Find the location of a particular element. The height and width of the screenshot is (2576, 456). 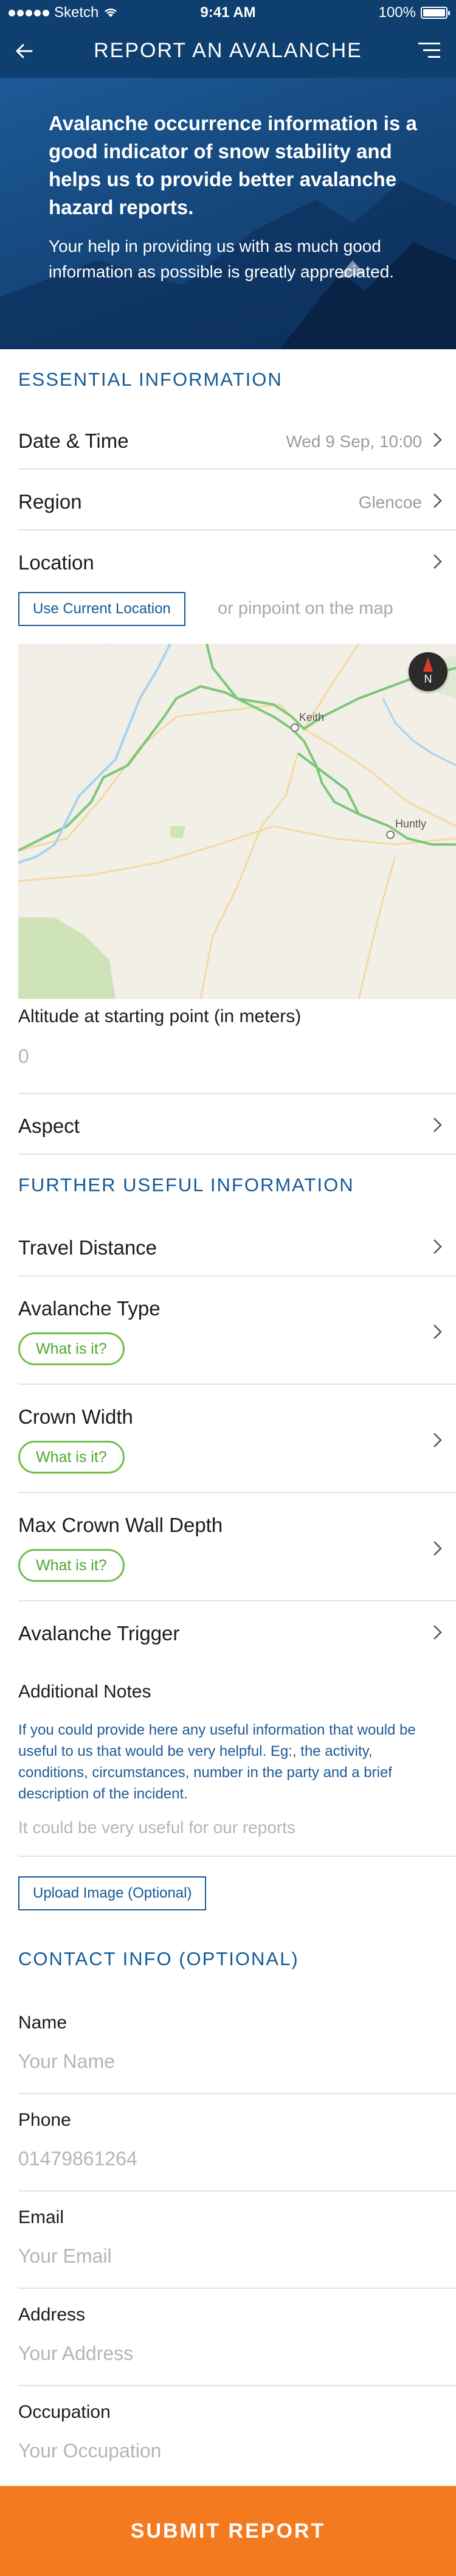

upload-image-button: Upload Image (Optional) is located at coordinates (112, 1893).